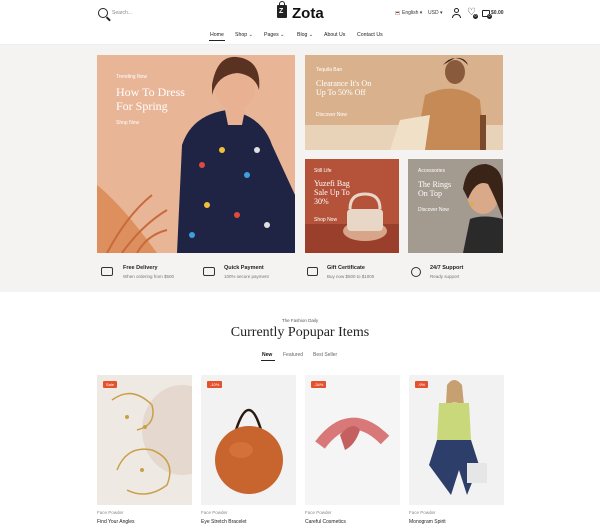  I want to click on language-selector: English ▾, so click(412, 13).